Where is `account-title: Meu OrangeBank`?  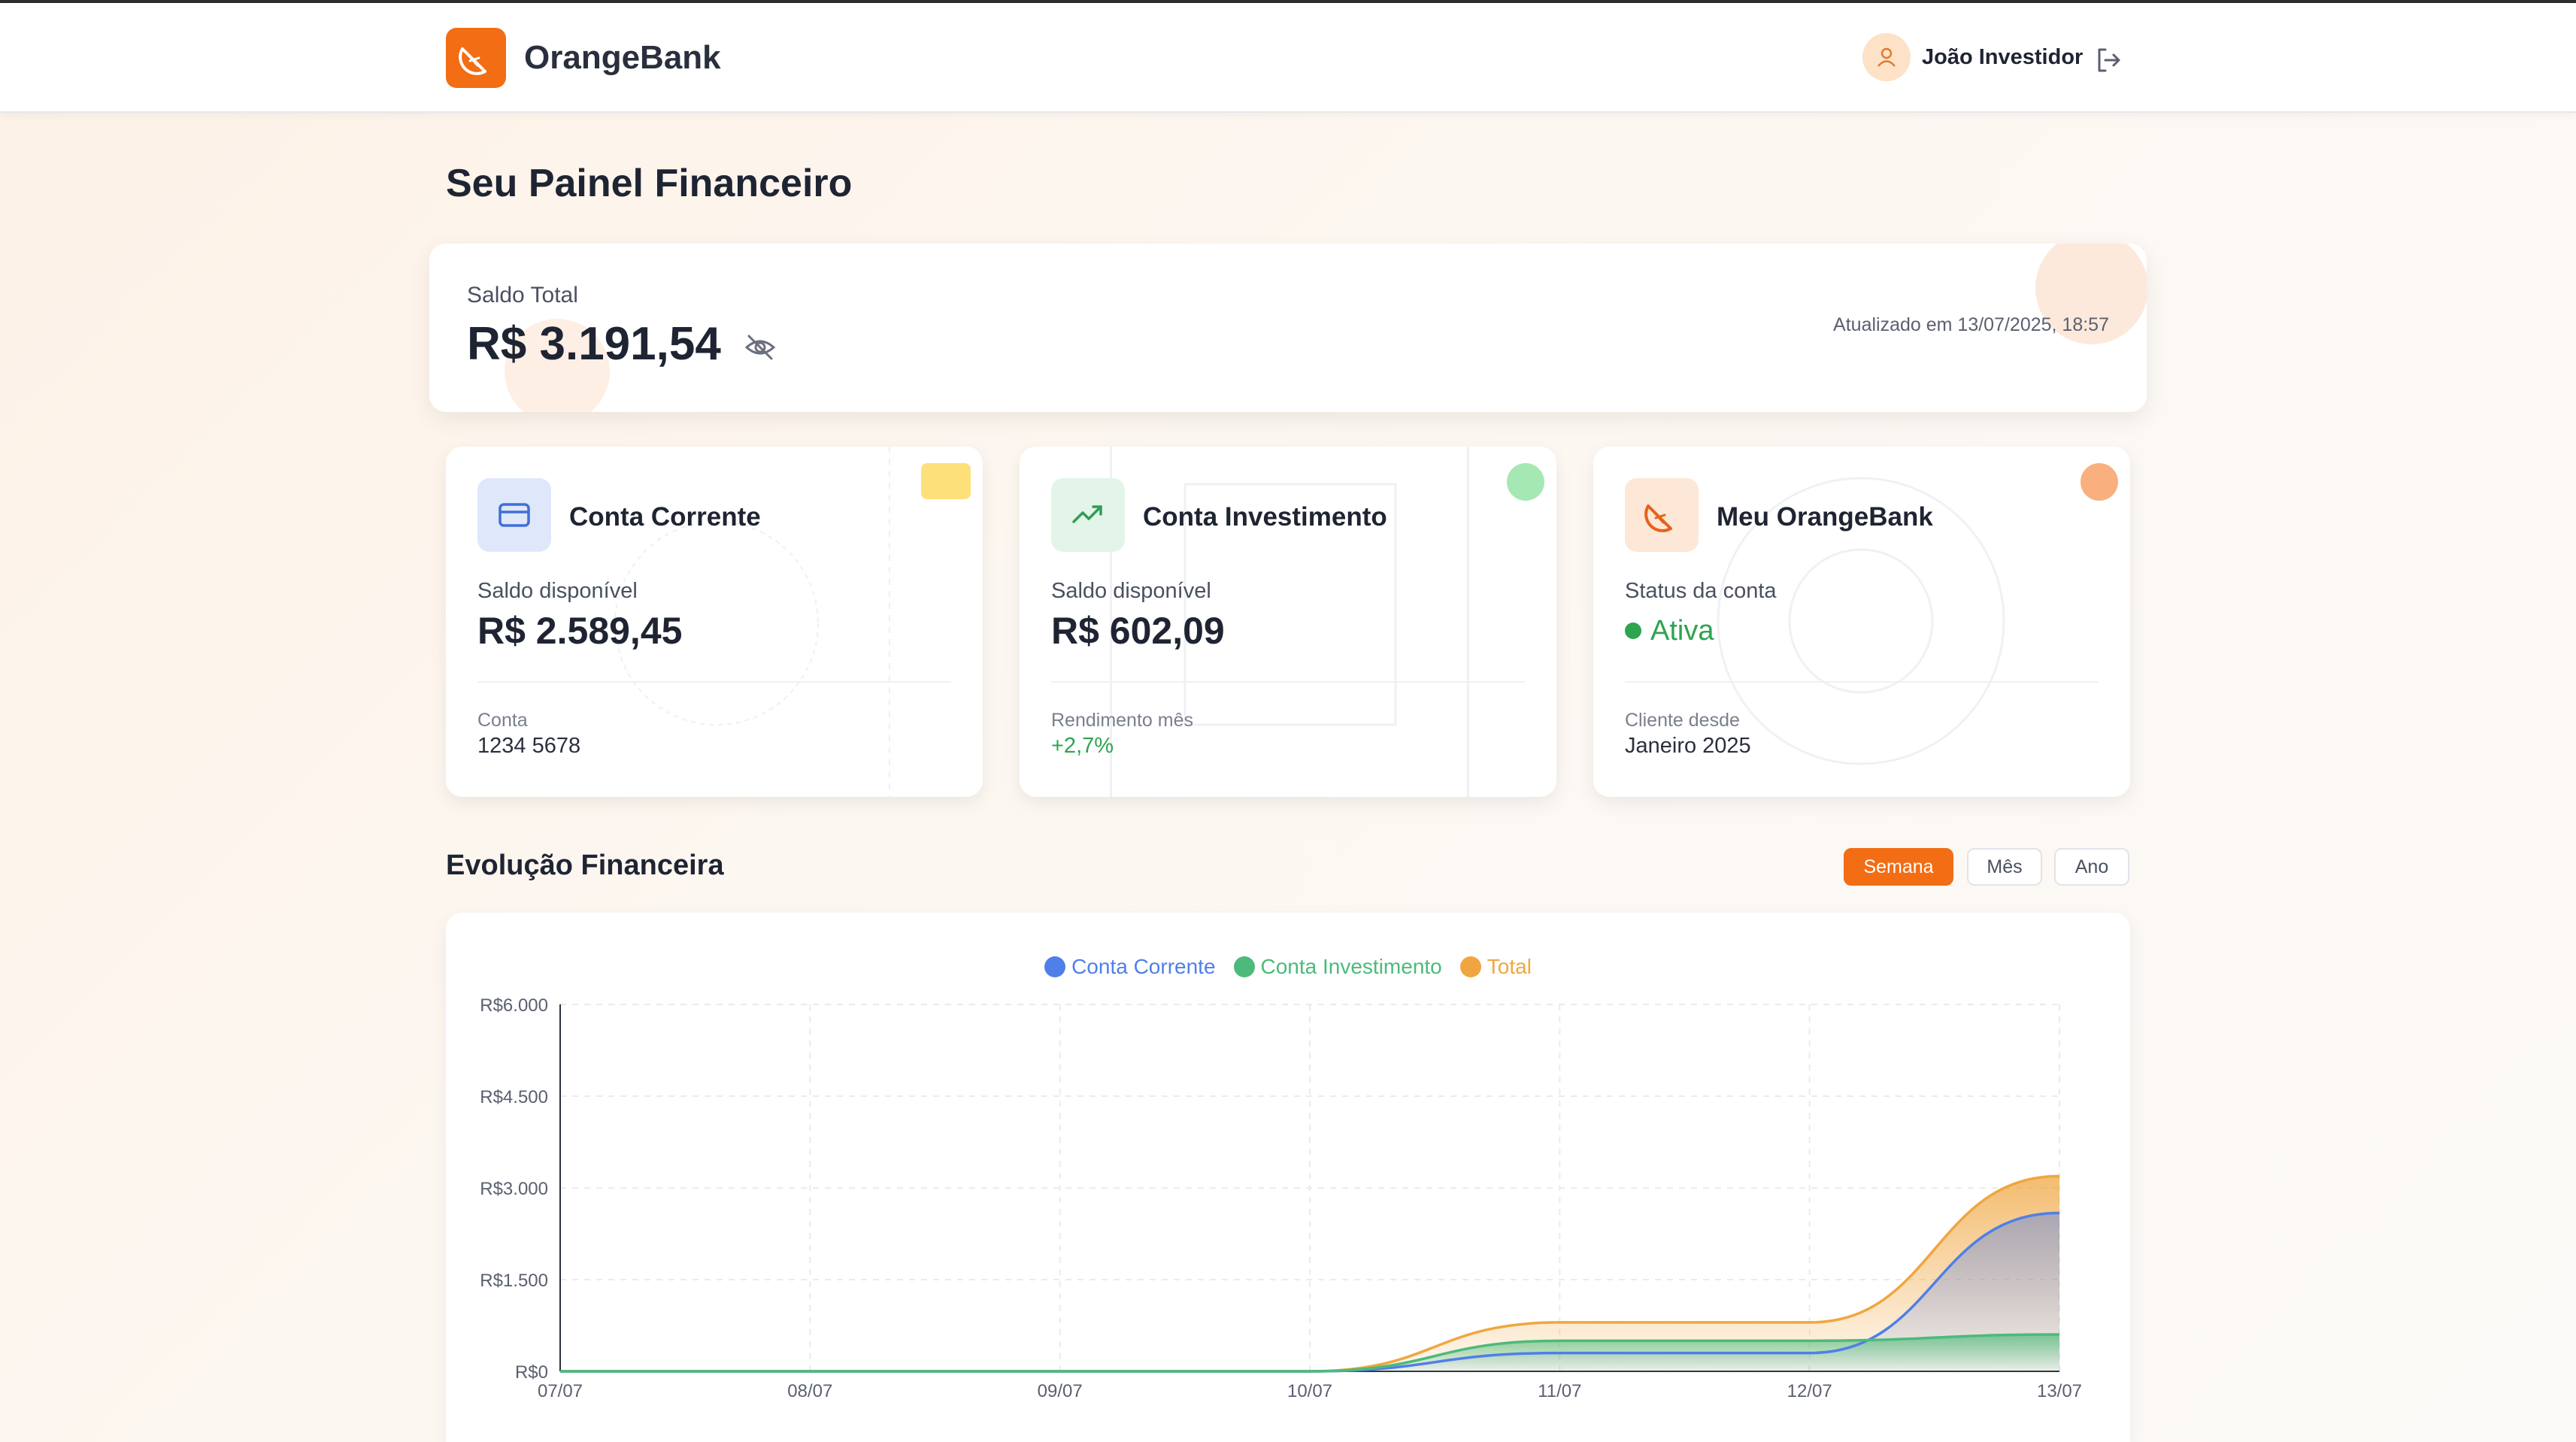 account-title: Meu OrangeBank is located at coordinates (1825, 517).